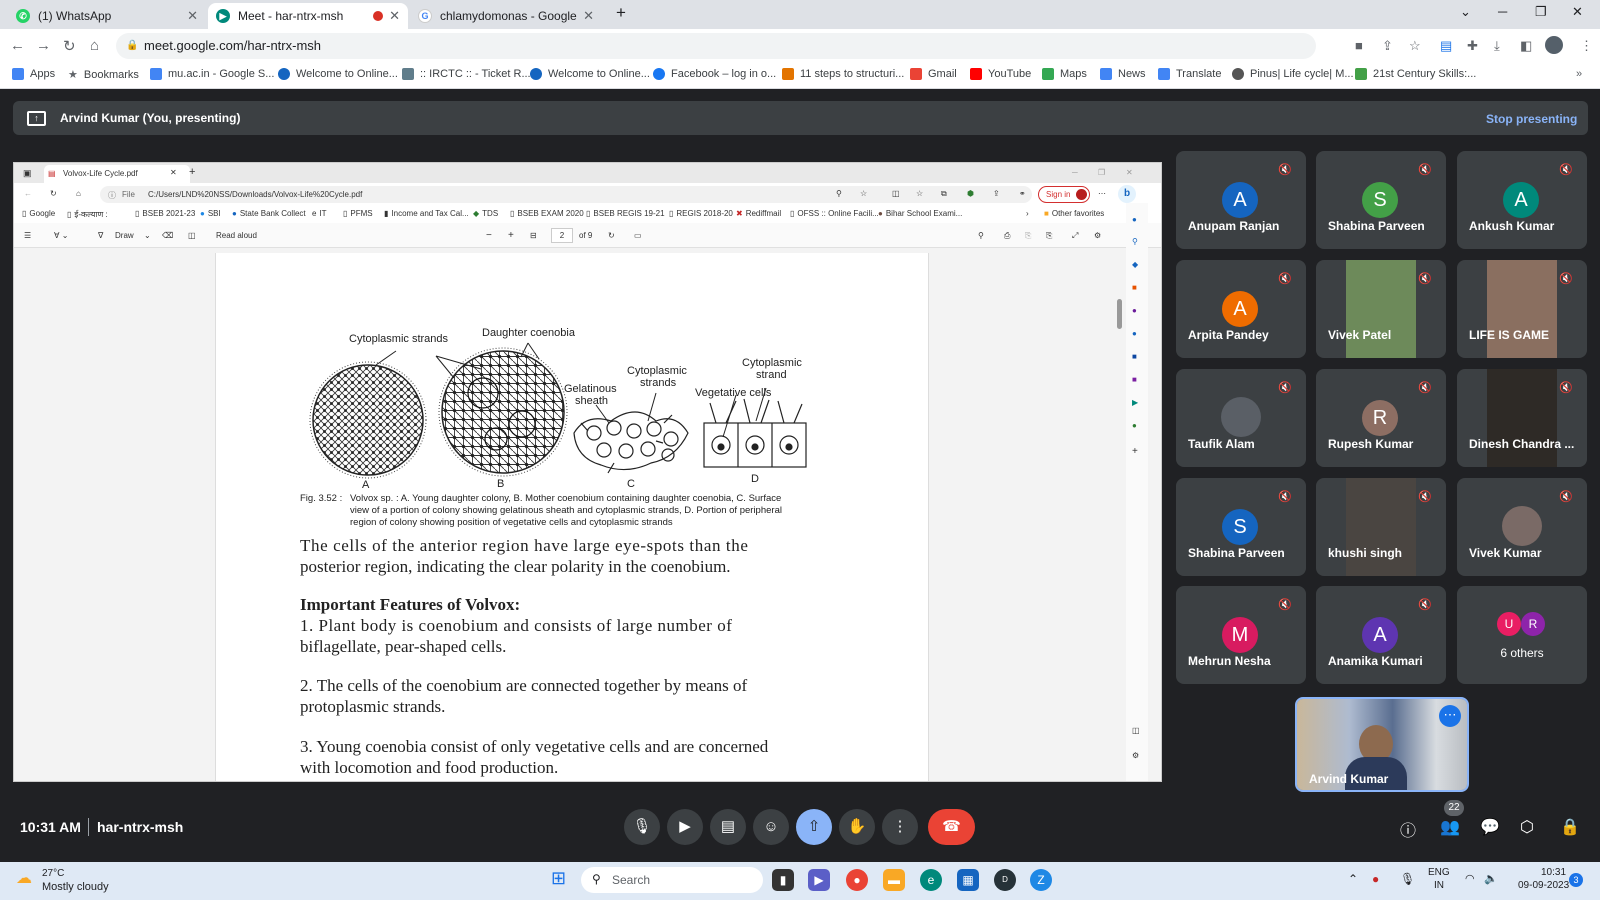  I want to click on maximize-icon: ❐, so click(1541, 12).